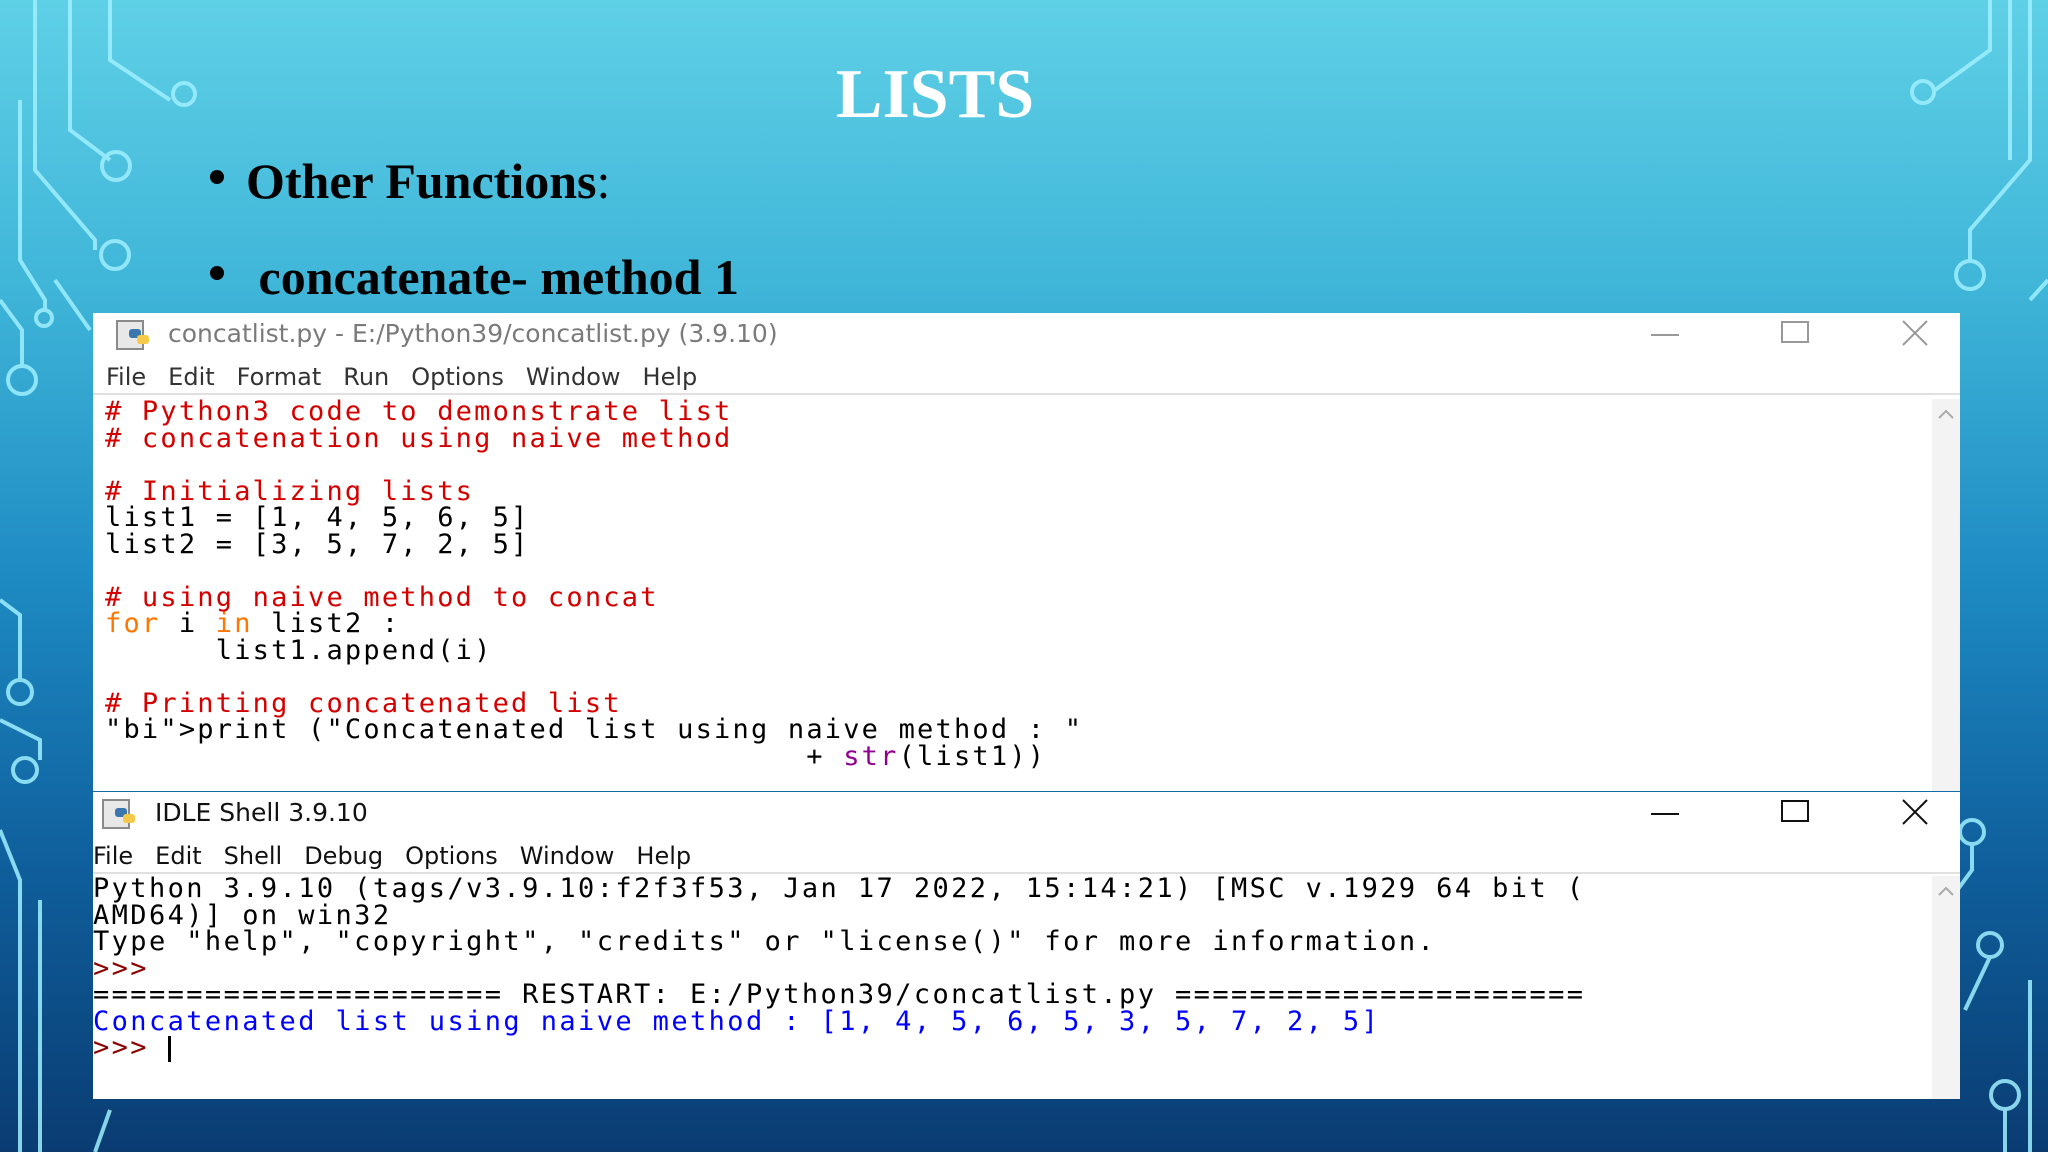 The width and height of the screenshot is (2048, 1152). Describe the element at coordinates (935, 94) in the screenshot. I see `slide-title: LISTS` at that location.